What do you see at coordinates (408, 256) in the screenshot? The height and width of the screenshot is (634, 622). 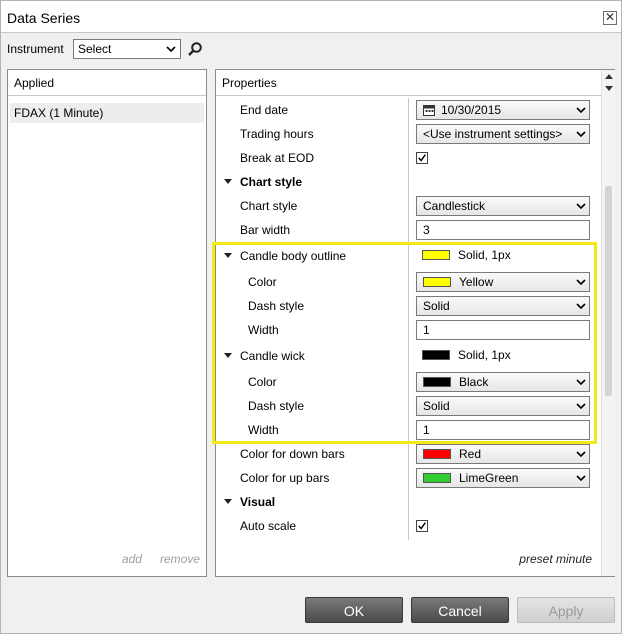 I see `row-candle-body-outline: Candle body outline Solid, 1px` at bounding box center [408, 256].